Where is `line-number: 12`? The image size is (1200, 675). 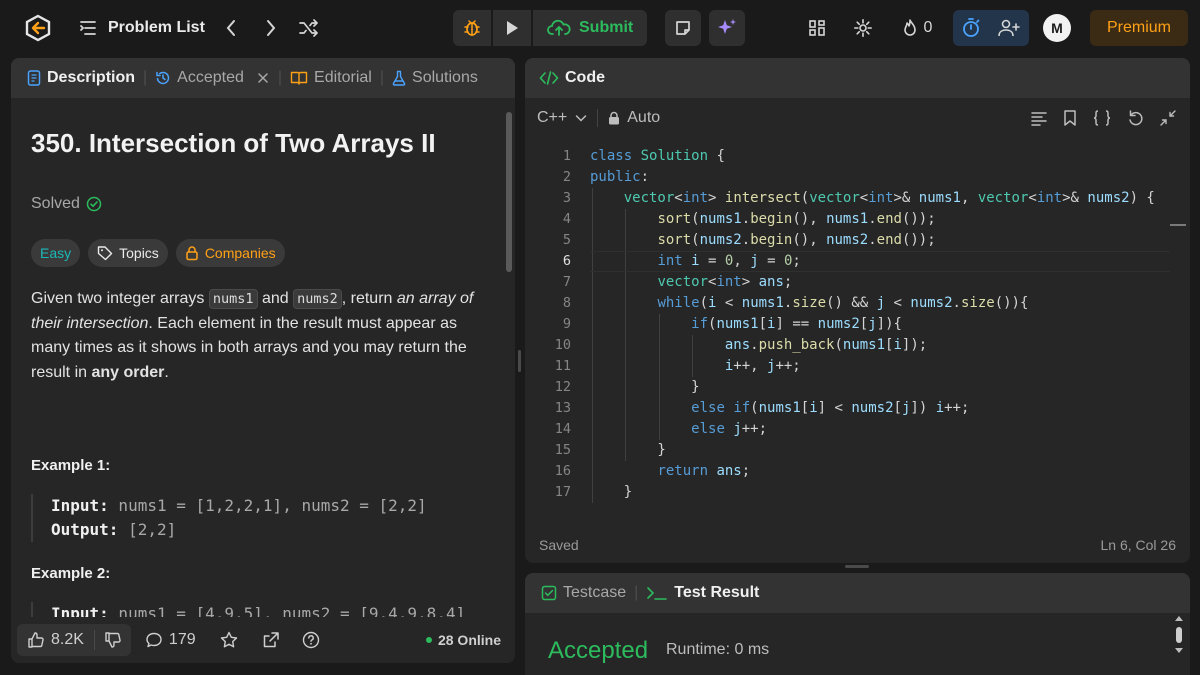 line-number: 12 is located at coordinates (562, 387).